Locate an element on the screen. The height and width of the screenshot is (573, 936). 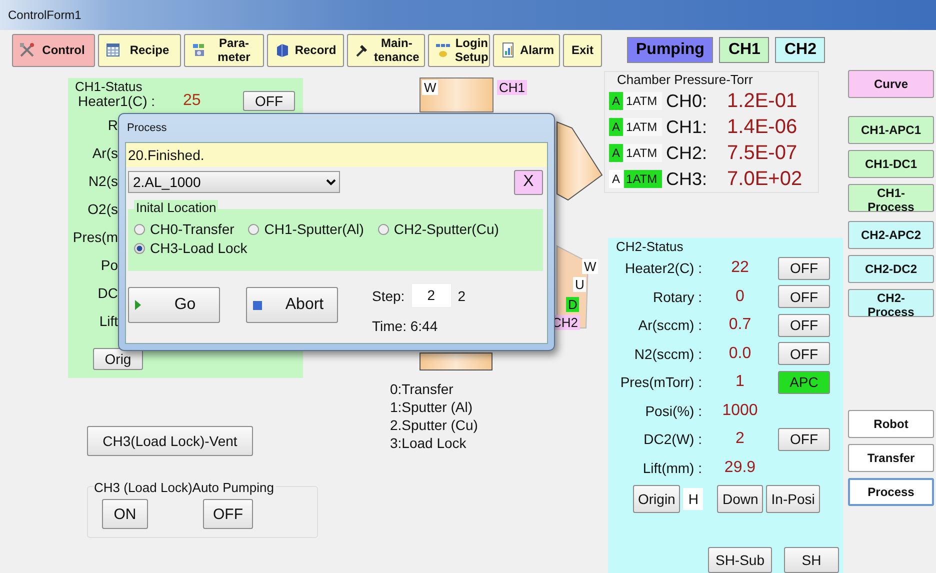
toggle-button: APC is located at coordinates (804, 382).